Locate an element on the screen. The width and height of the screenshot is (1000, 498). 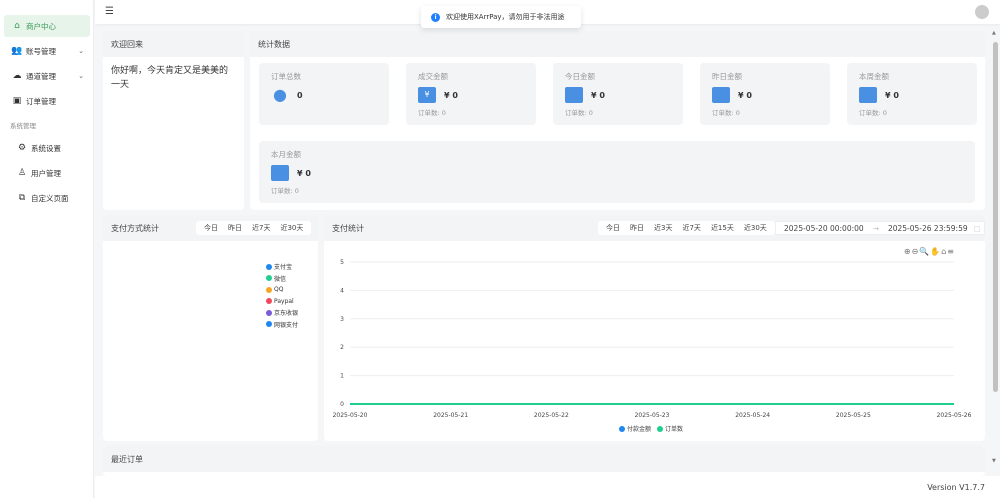
start-date-input: 2025-05-20 00:00:00 is located at coordinates (824, 228).